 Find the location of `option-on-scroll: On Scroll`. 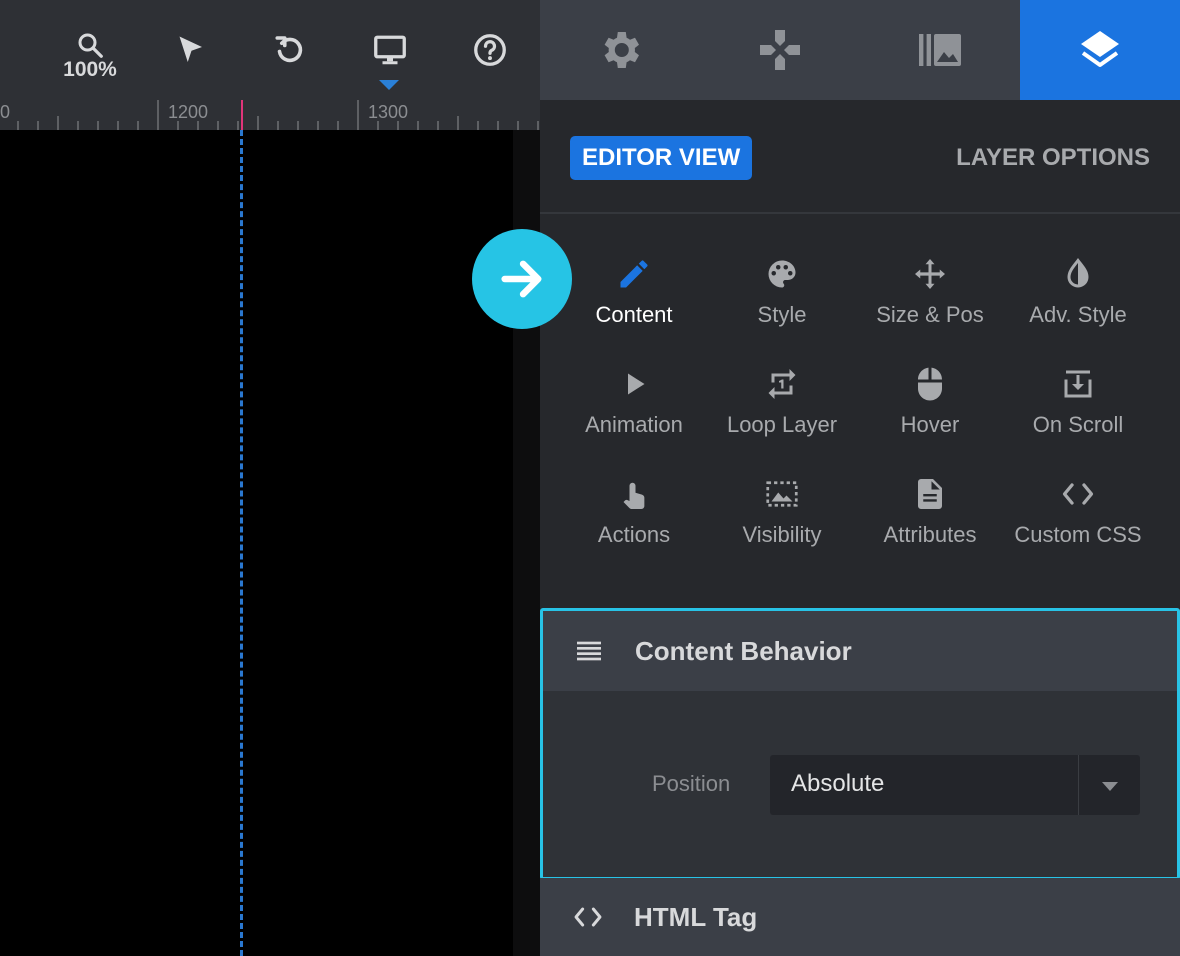

option-on-scroll: On Scroll is located at coordinates (1078, 408).